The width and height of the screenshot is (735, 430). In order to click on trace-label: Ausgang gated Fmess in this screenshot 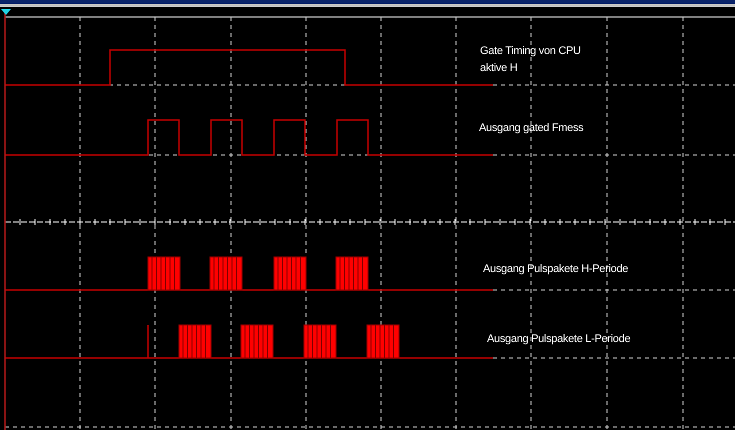, I will do `click(531, 128)`.